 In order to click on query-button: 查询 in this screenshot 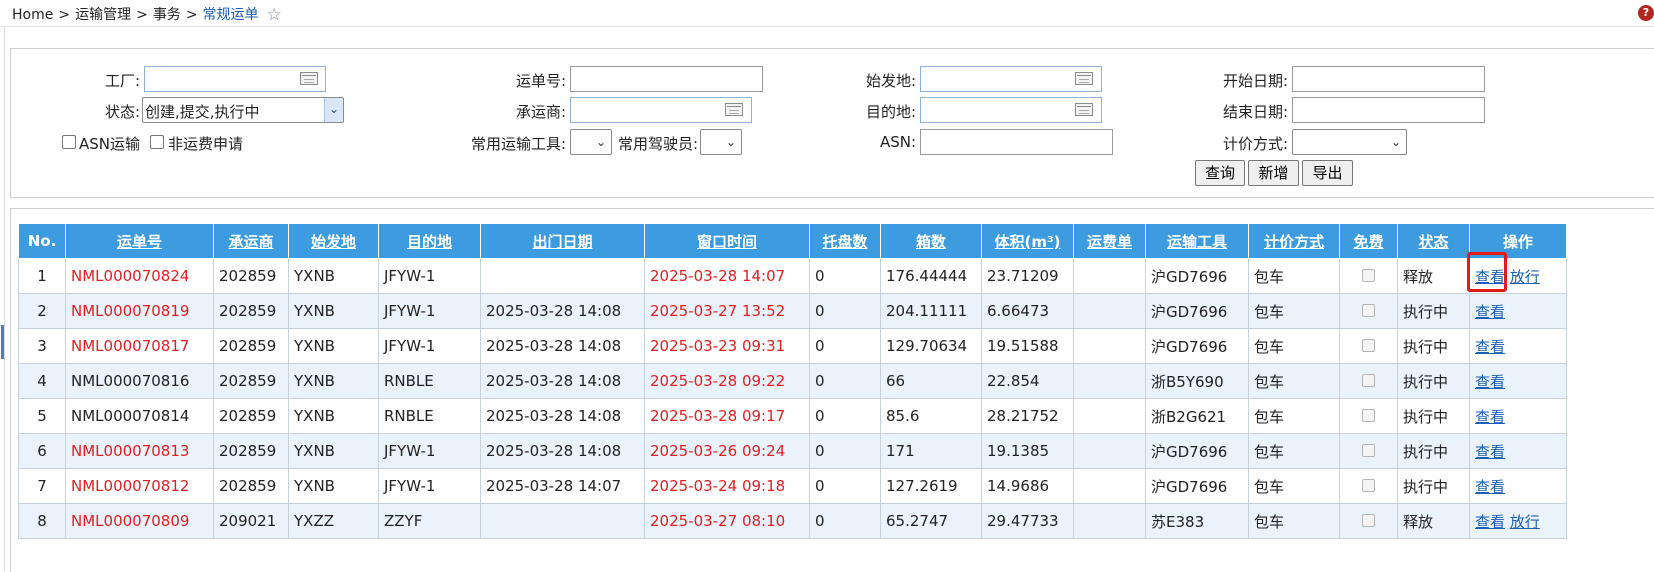, I will do `click(1220, 173)`.